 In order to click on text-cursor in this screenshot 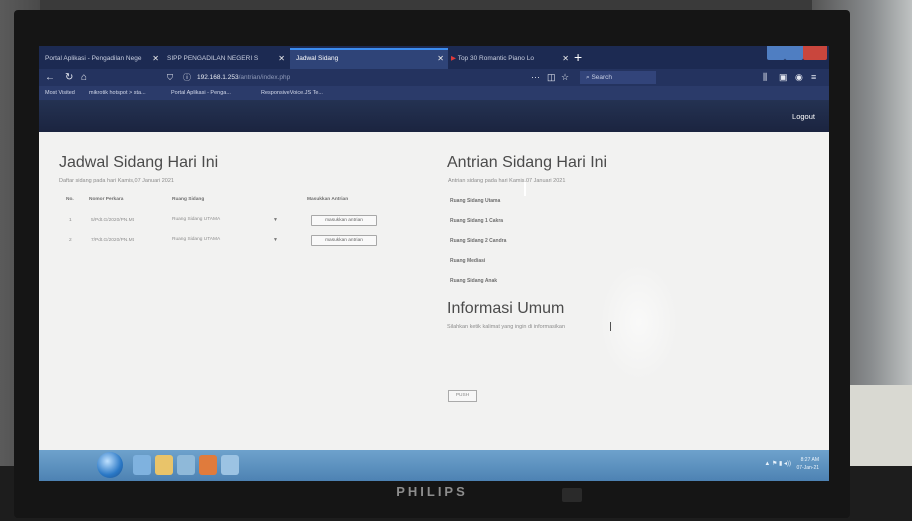, I will do `click(610, 326)`.